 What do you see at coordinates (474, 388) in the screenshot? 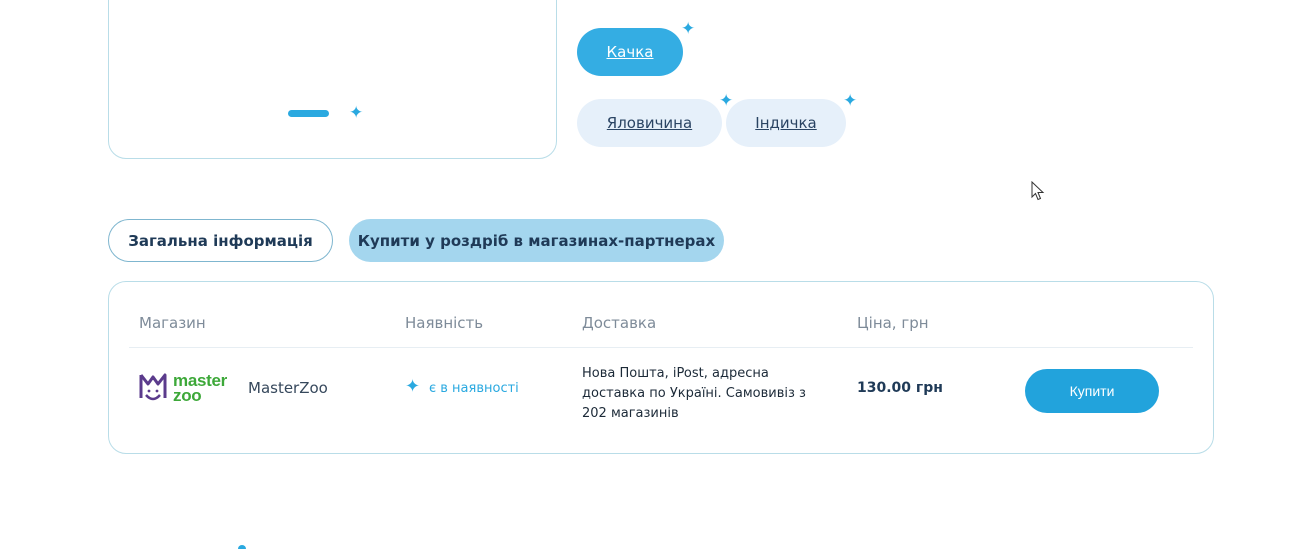
I see `availability-status: є в наявності` at bounding box center [474, 388].